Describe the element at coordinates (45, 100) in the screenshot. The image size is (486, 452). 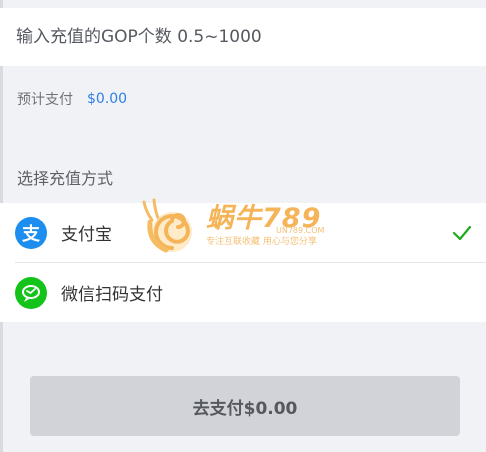
I see `estimate-label: 预计支付` at that location.